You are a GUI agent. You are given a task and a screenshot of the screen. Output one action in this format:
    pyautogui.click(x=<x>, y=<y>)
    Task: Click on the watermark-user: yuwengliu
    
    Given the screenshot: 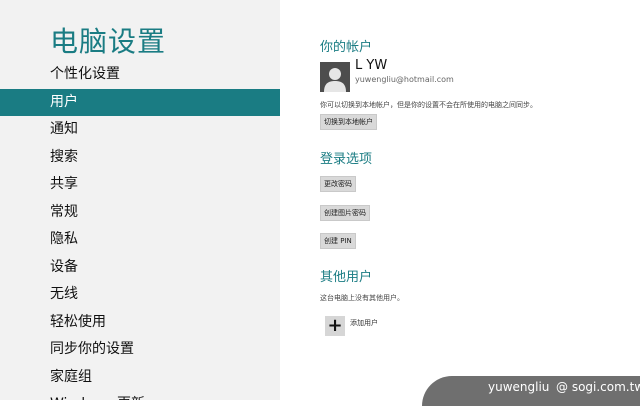 What is the action you would take?
    pyautogui.click(x=519, y=387)
    